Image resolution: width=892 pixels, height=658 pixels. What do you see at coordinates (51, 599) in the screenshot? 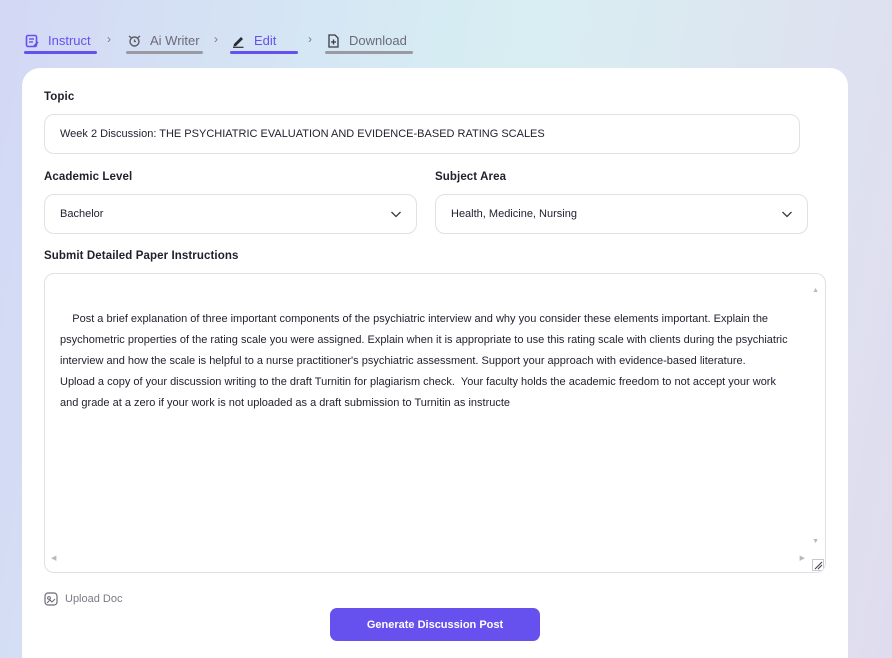
I see `upload-icon` at bounding box center [51, 599].